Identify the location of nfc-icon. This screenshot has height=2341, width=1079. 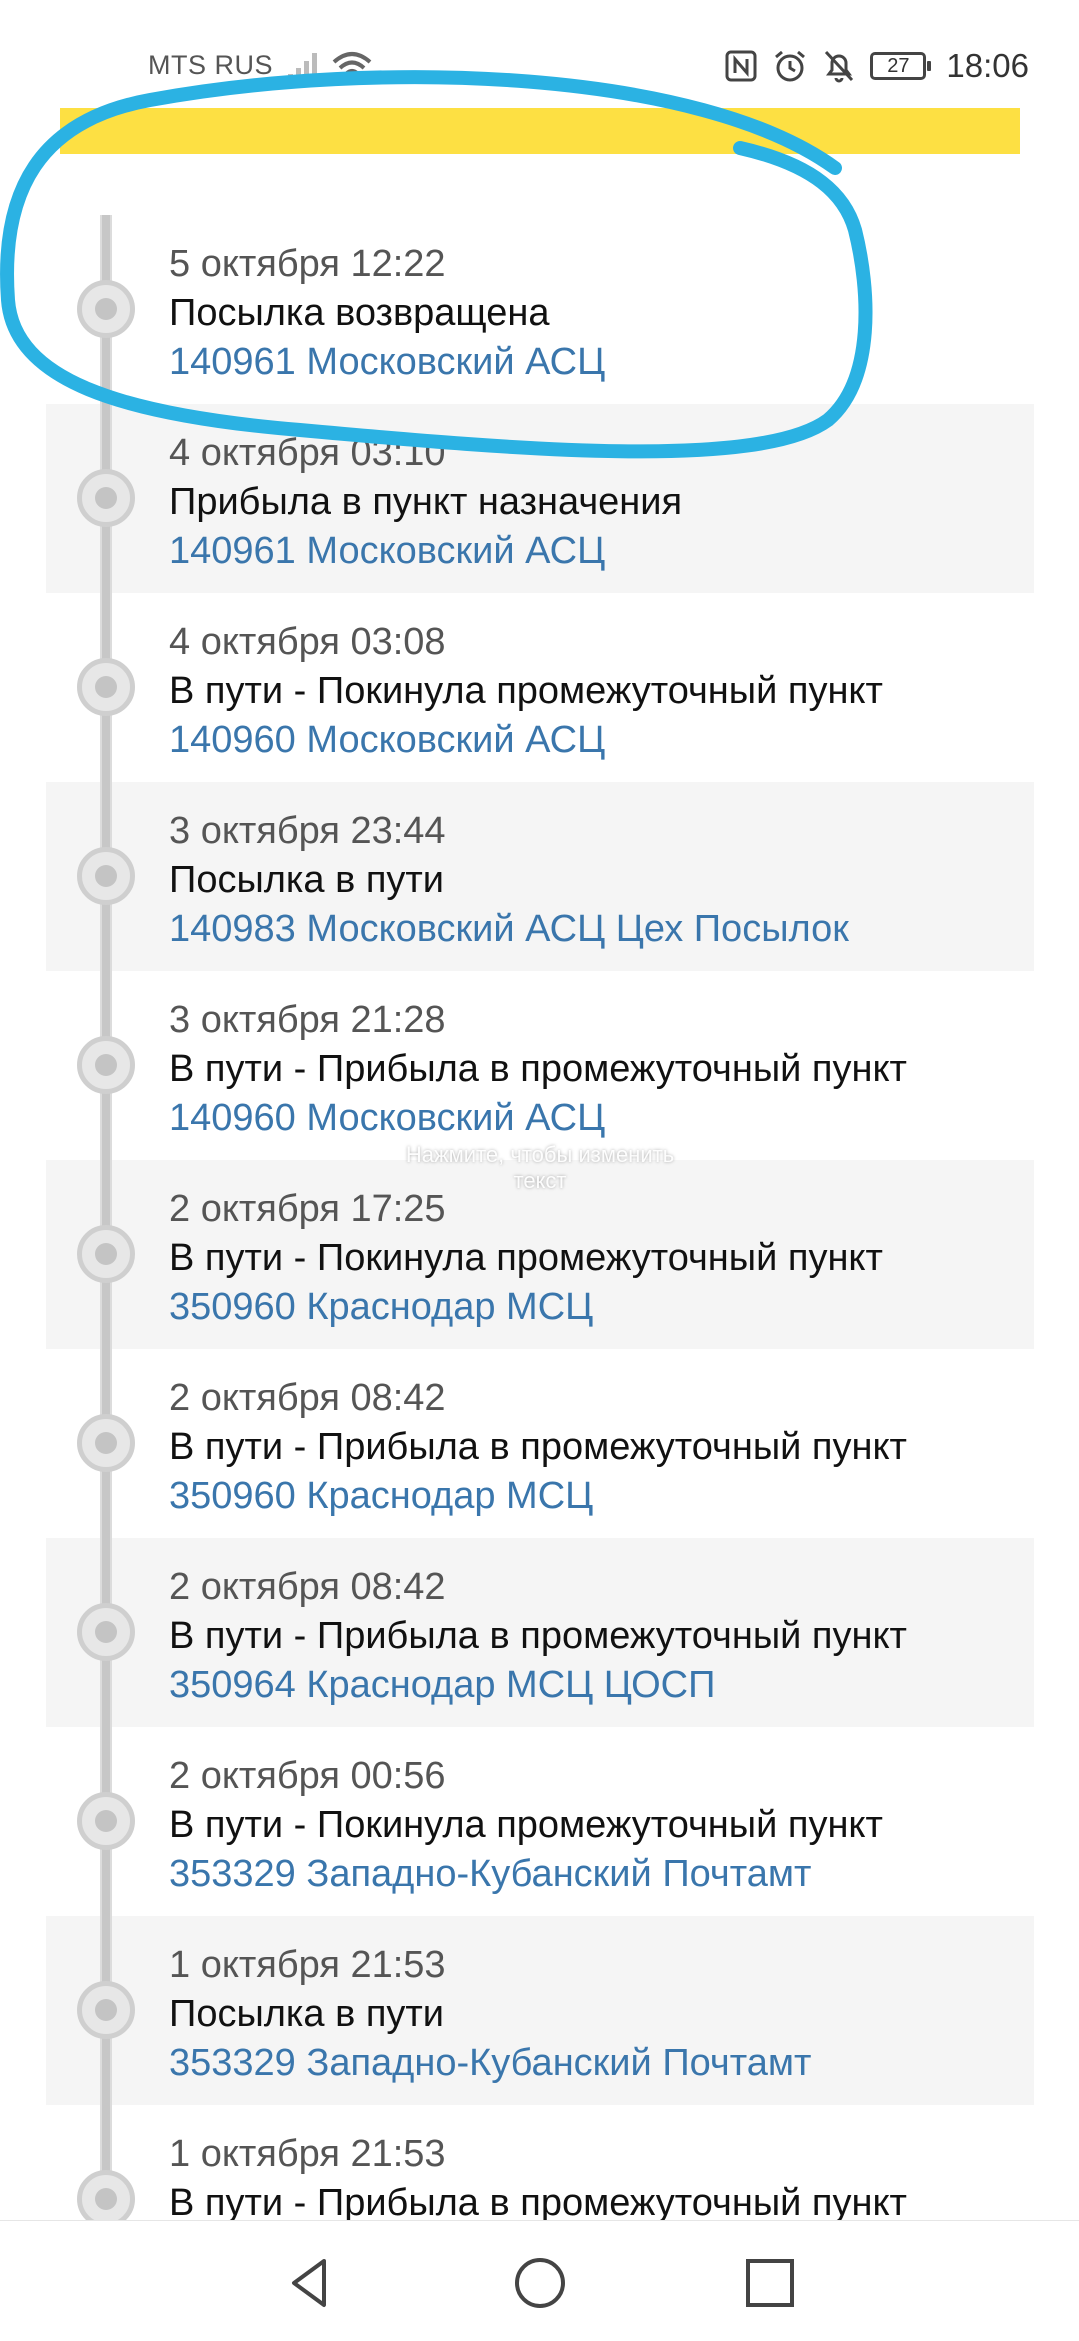
(741, 66).